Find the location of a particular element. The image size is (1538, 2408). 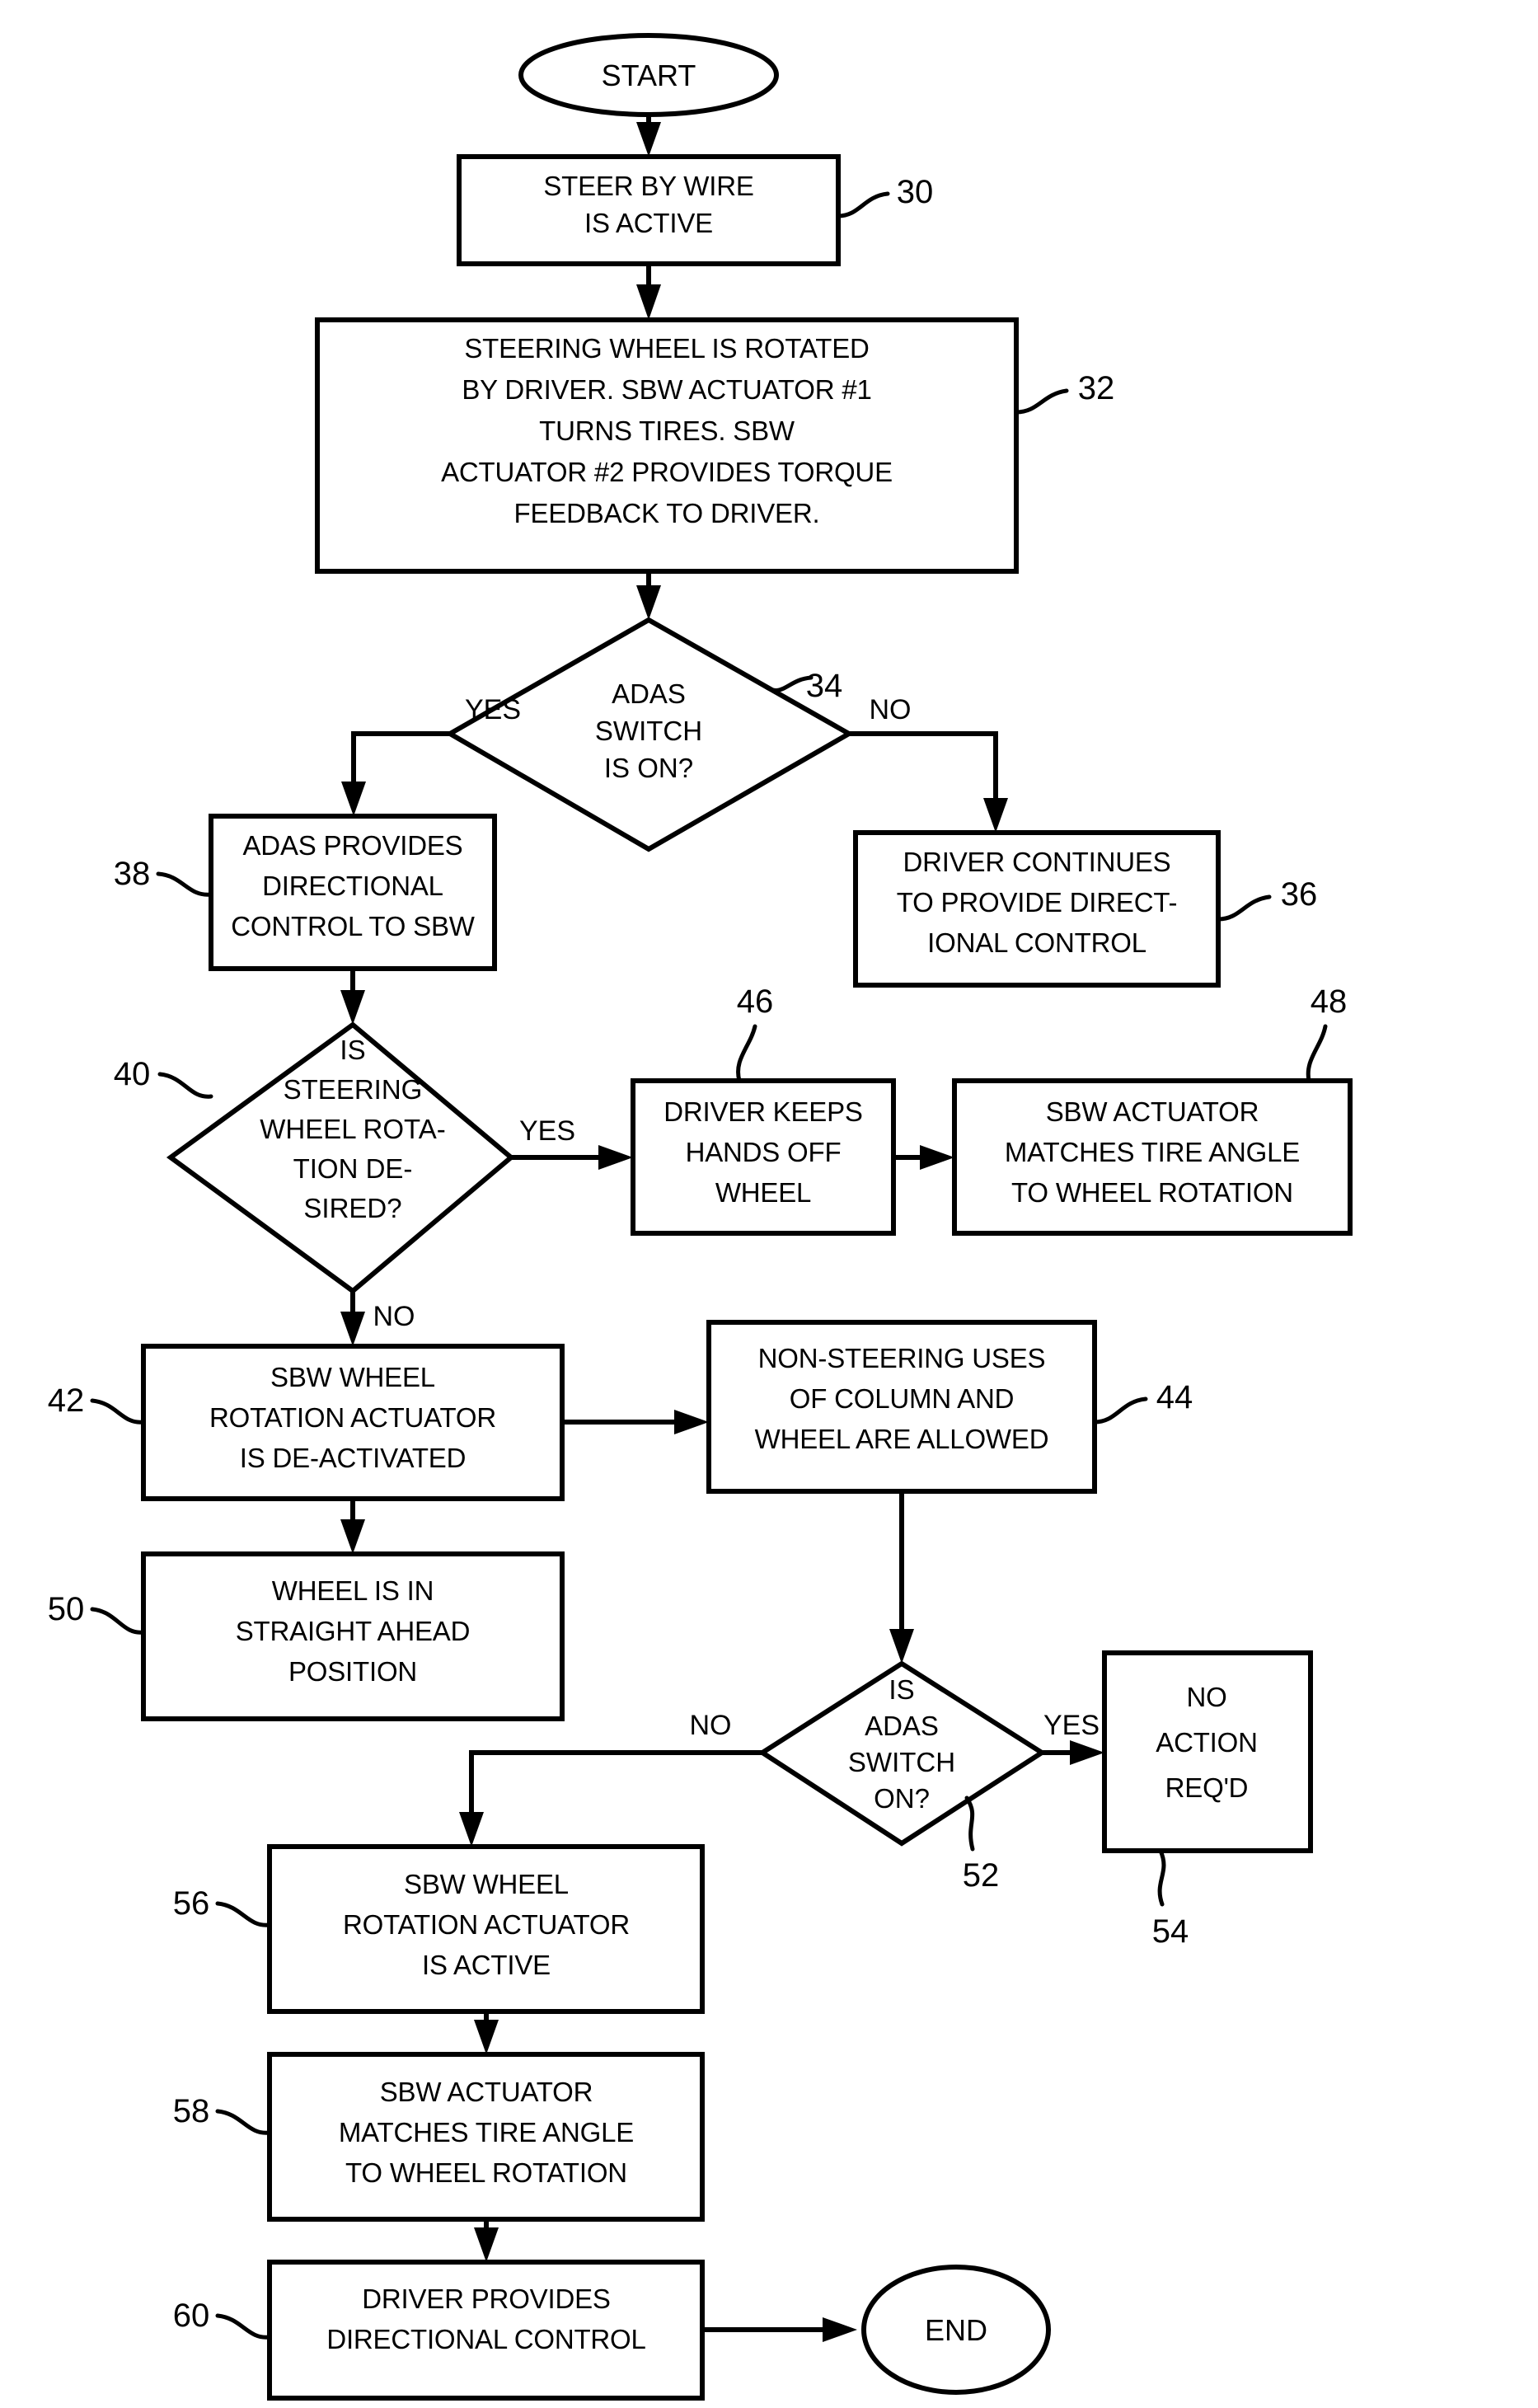

ref-number-52: 52 is located at coordinates (981, 1875).